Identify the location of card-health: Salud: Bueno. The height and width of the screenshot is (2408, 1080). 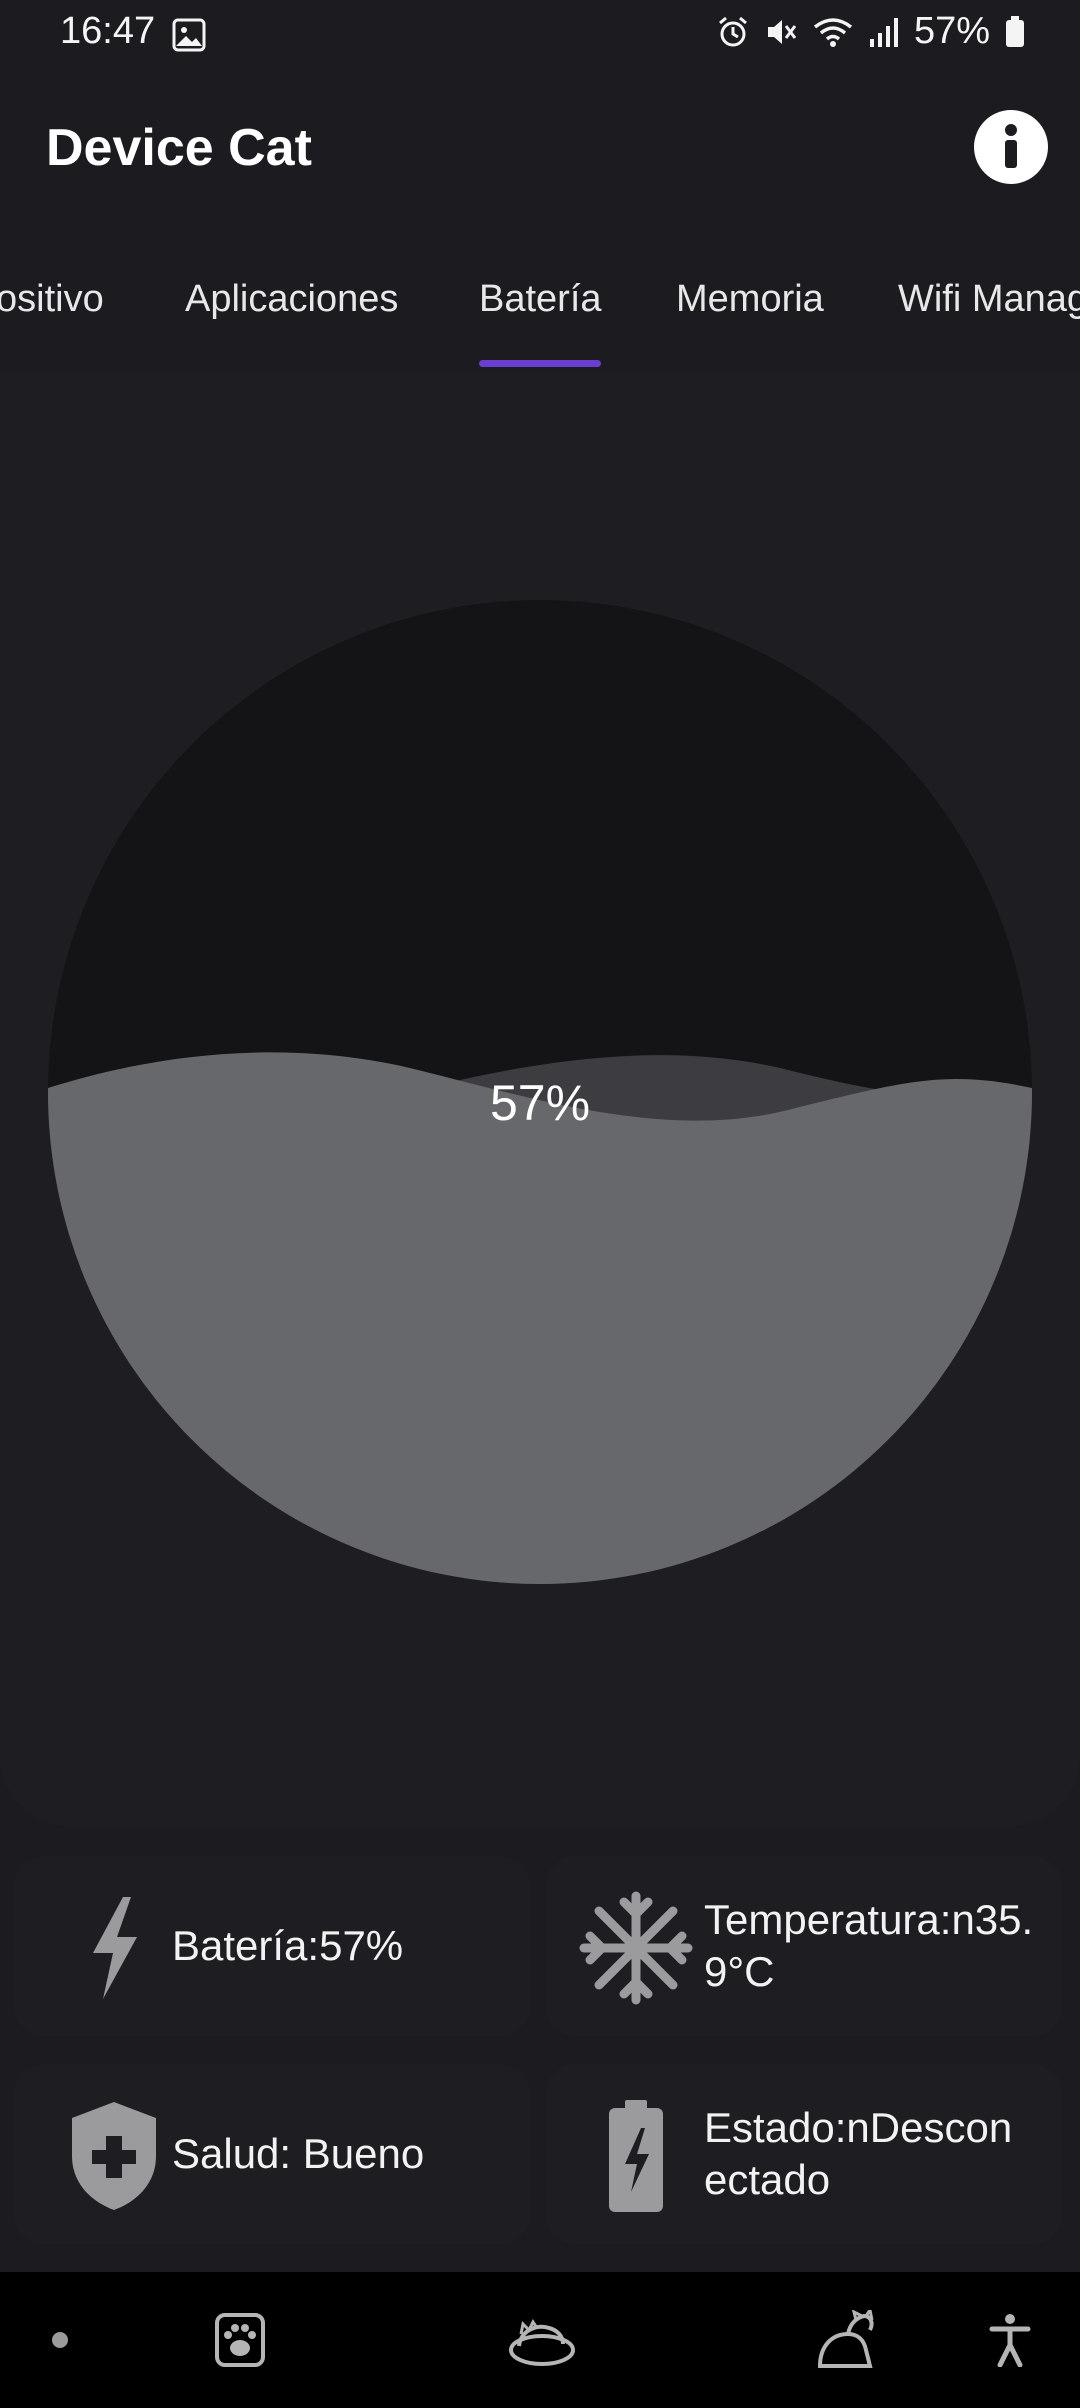
(272, 2154).